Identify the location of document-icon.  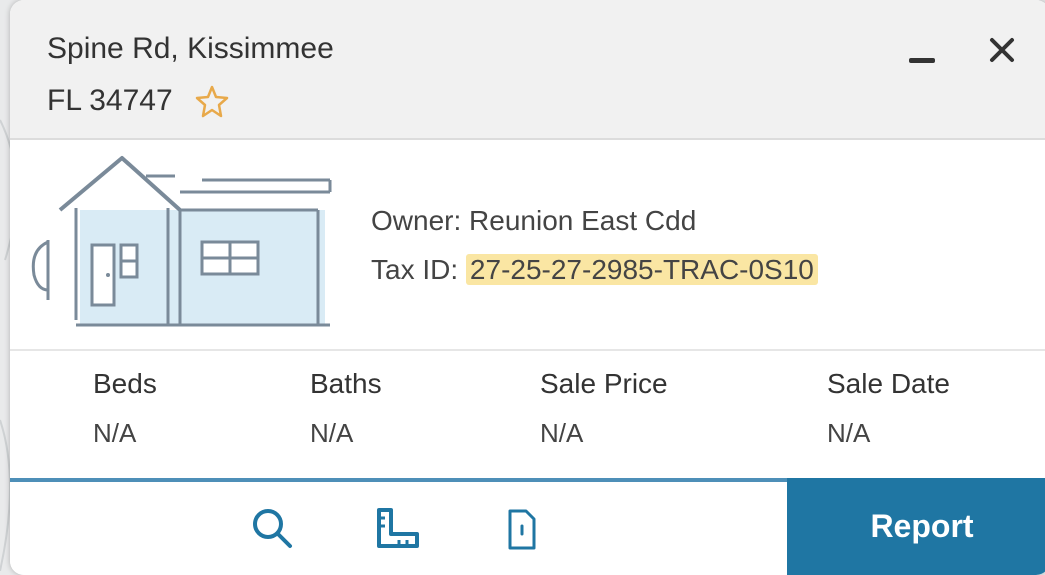
(522, 529).